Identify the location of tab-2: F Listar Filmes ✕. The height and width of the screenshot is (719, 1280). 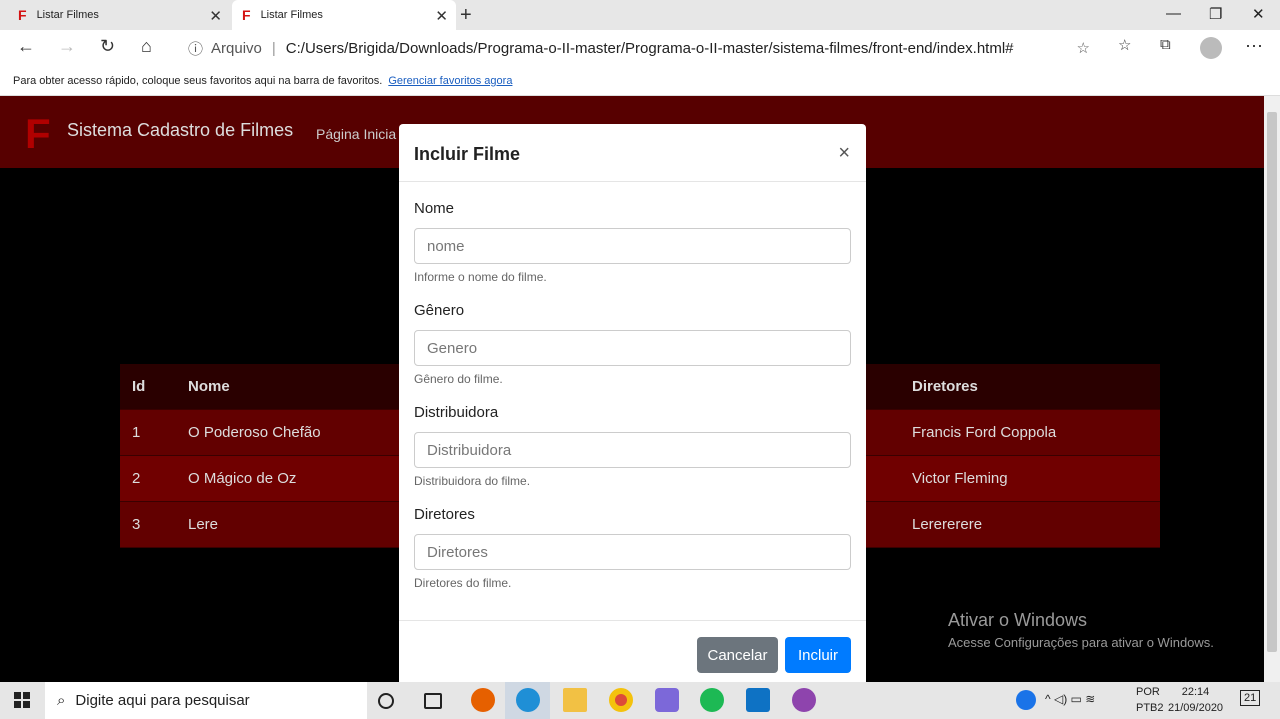
(344, 15).